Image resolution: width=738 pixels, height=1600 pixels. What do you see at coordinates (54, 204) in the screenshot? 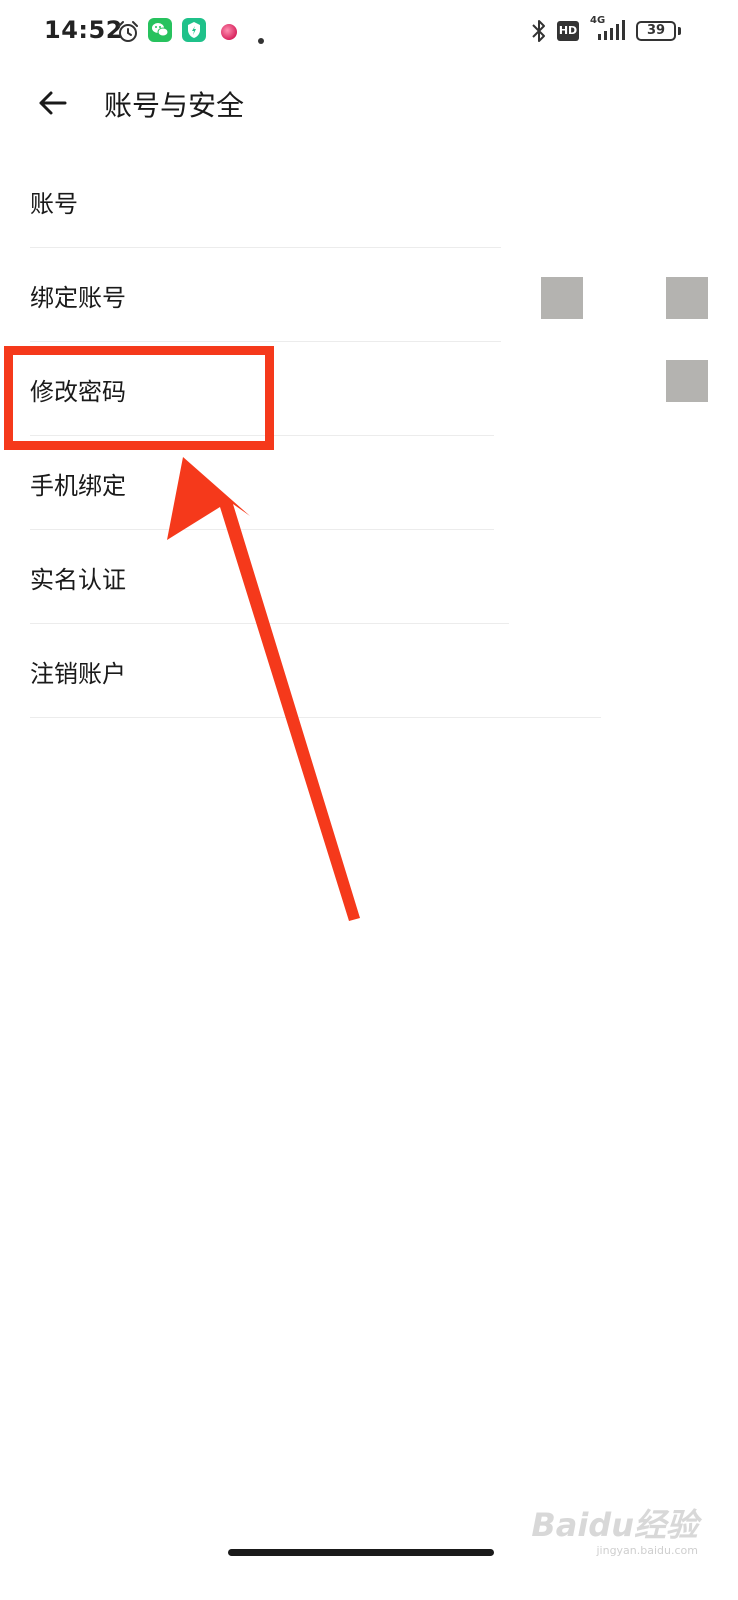
I see `settings-item-label: 账号` at bounding box center [54, 204].